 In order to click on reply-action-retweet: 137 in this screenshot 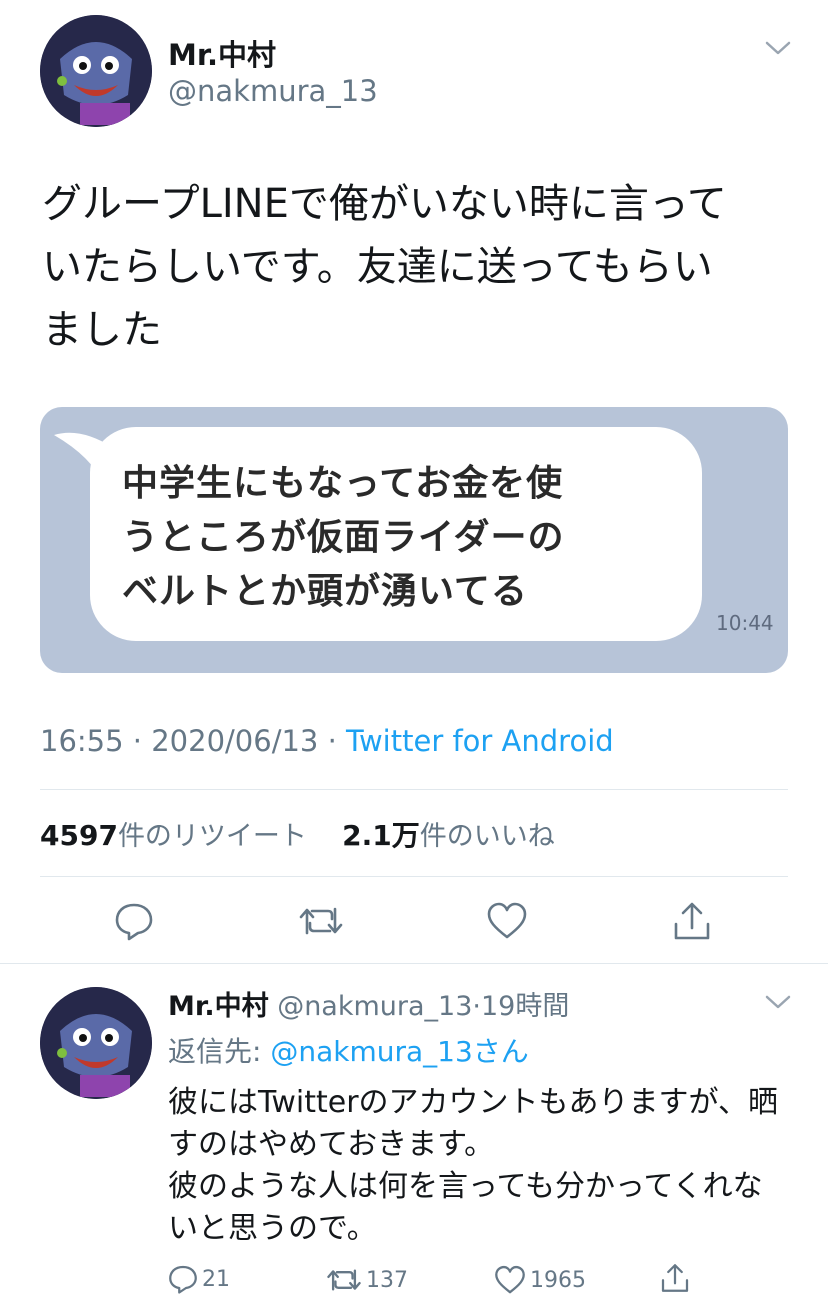, I will do `click(367, 1280)`.